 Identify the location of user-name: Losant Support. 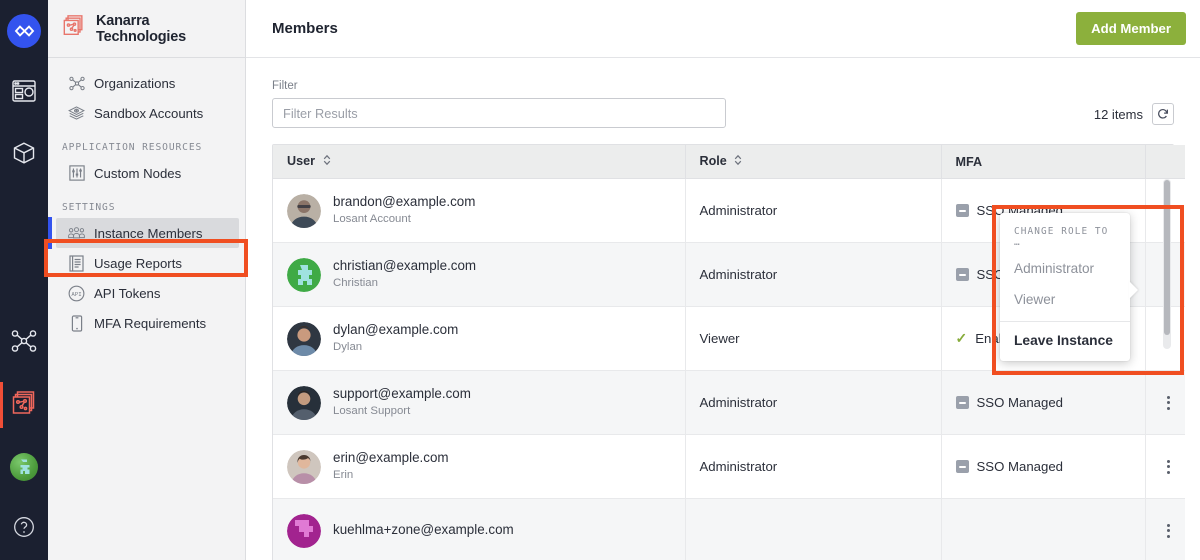
(372, 411).